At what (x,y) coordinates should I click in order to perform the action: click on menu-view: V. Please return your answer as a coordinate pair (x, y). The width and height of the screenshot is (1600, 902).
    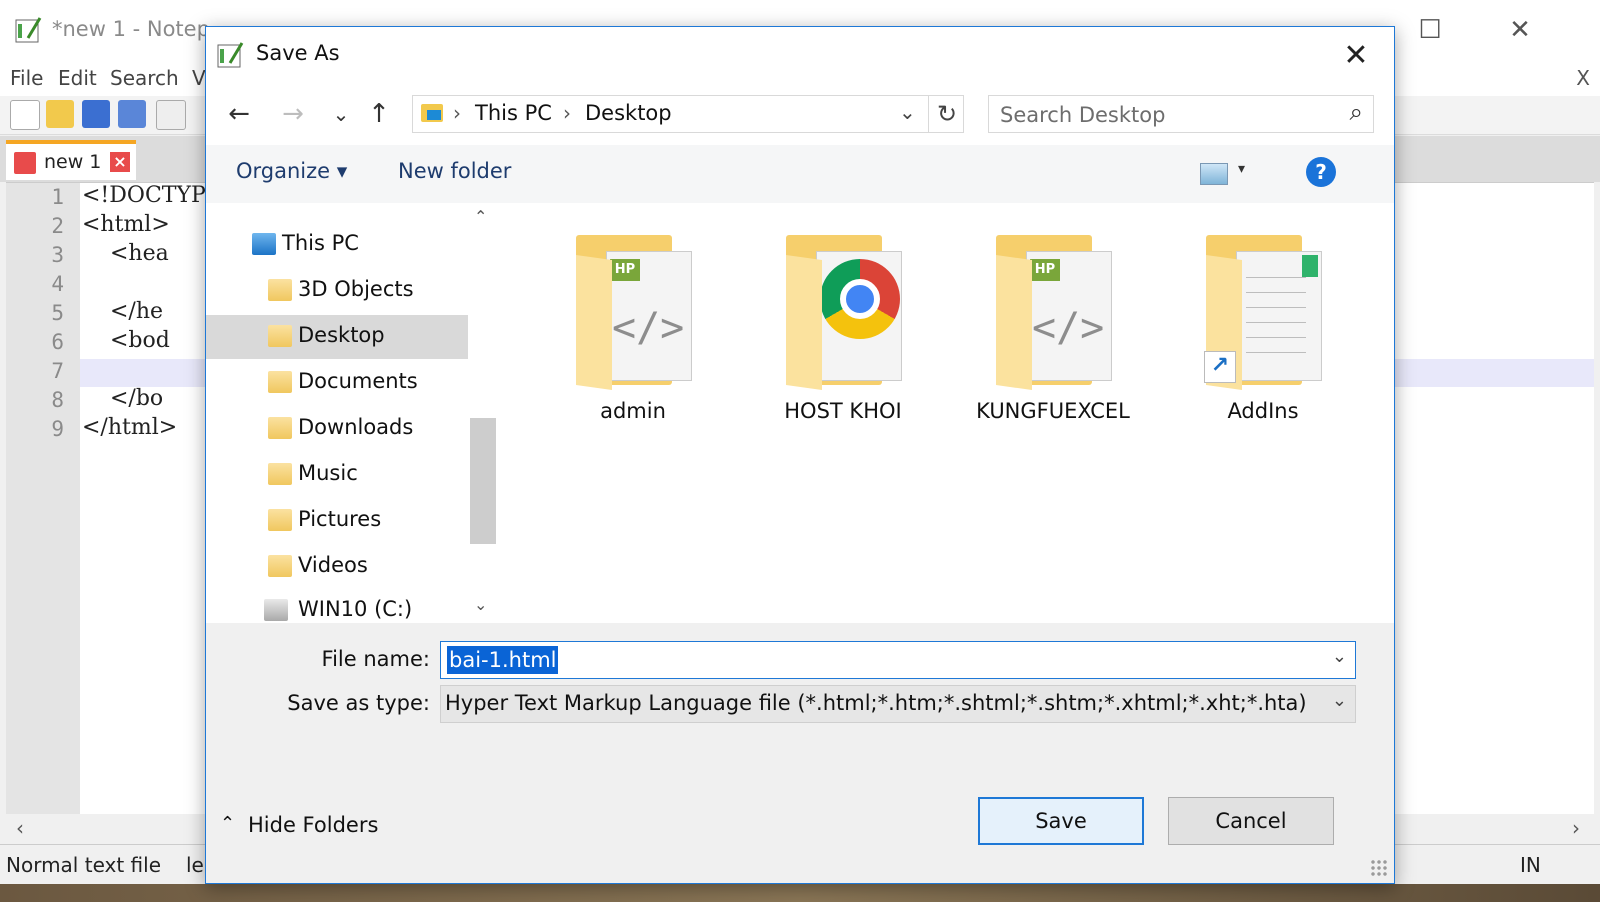
    Looking at the image, I should click on (199, 78).